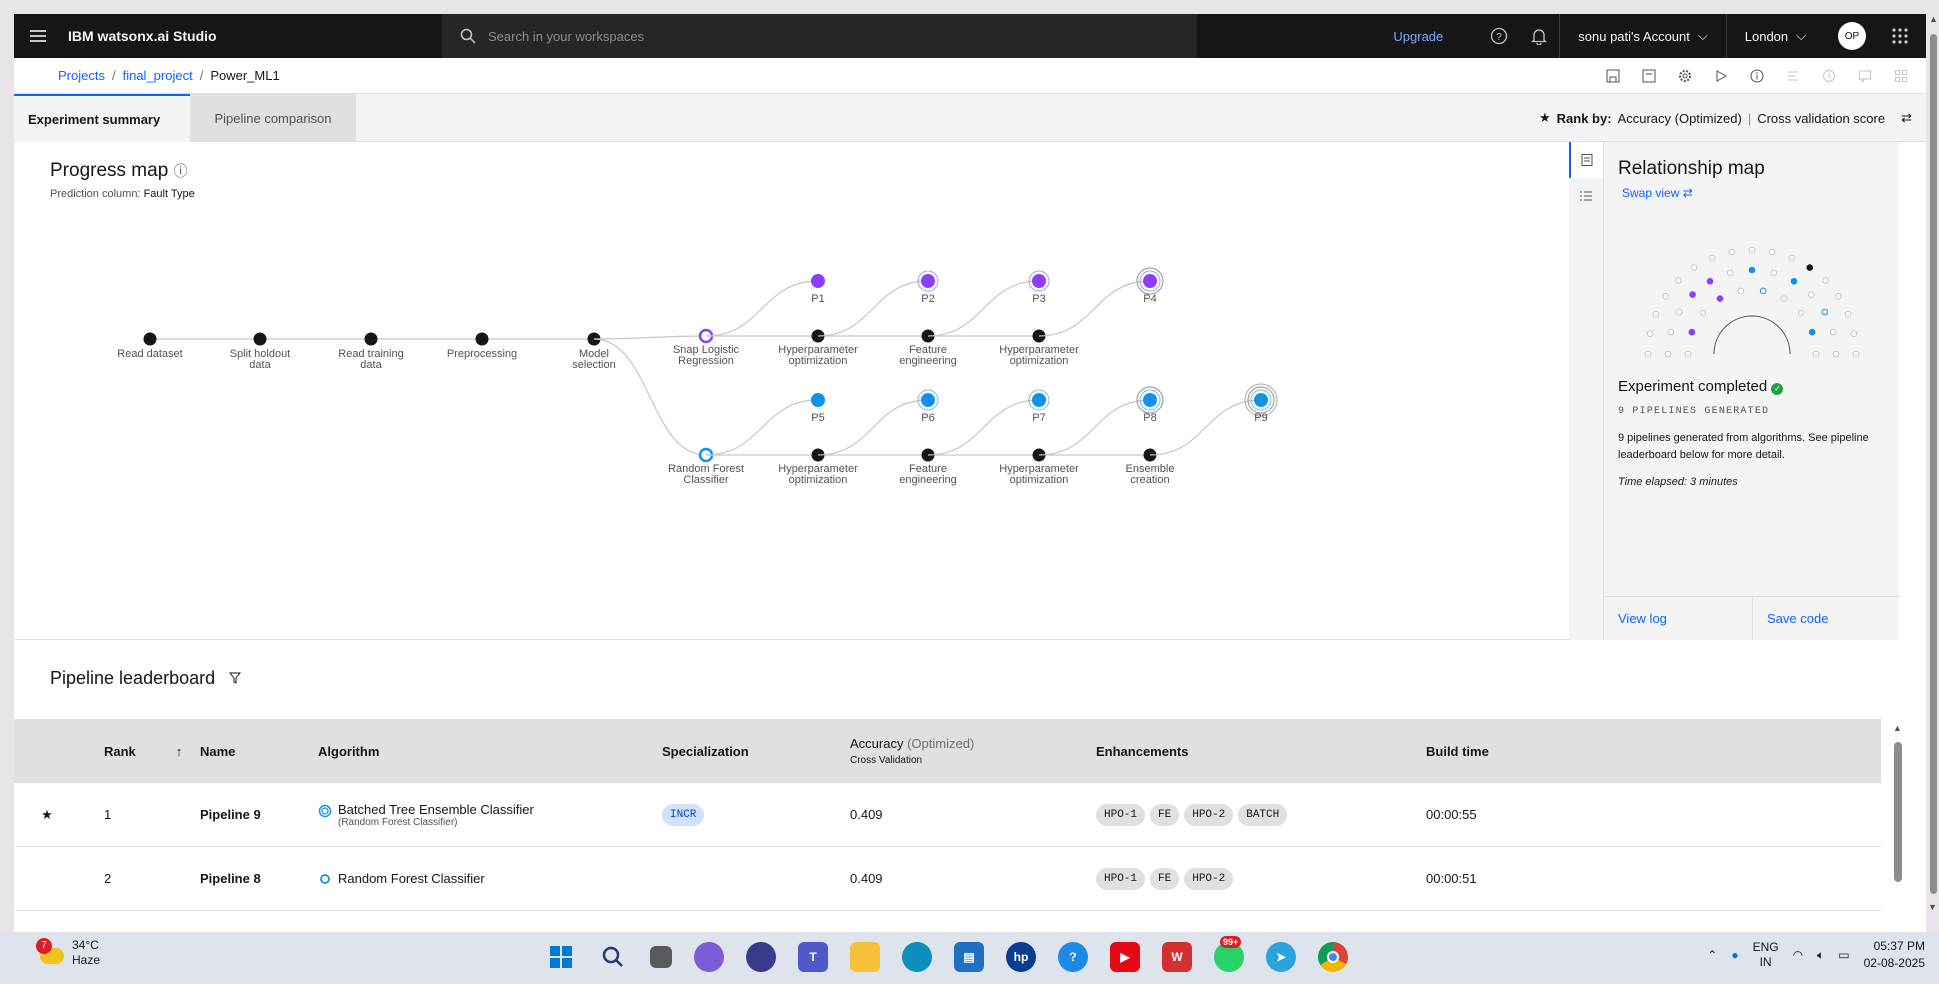 The height and width of the screenshot is (984, 1939). What do you see at coordinates (1021, 957) in the screenshot?
I see `hp-icon: hp` at bounding box center [1021, 957].